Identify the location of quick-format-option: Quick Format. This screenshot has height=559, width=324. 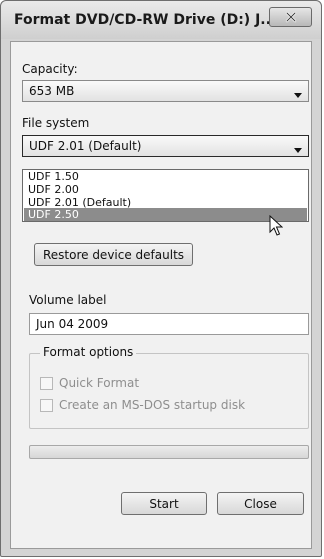
(89, 383).